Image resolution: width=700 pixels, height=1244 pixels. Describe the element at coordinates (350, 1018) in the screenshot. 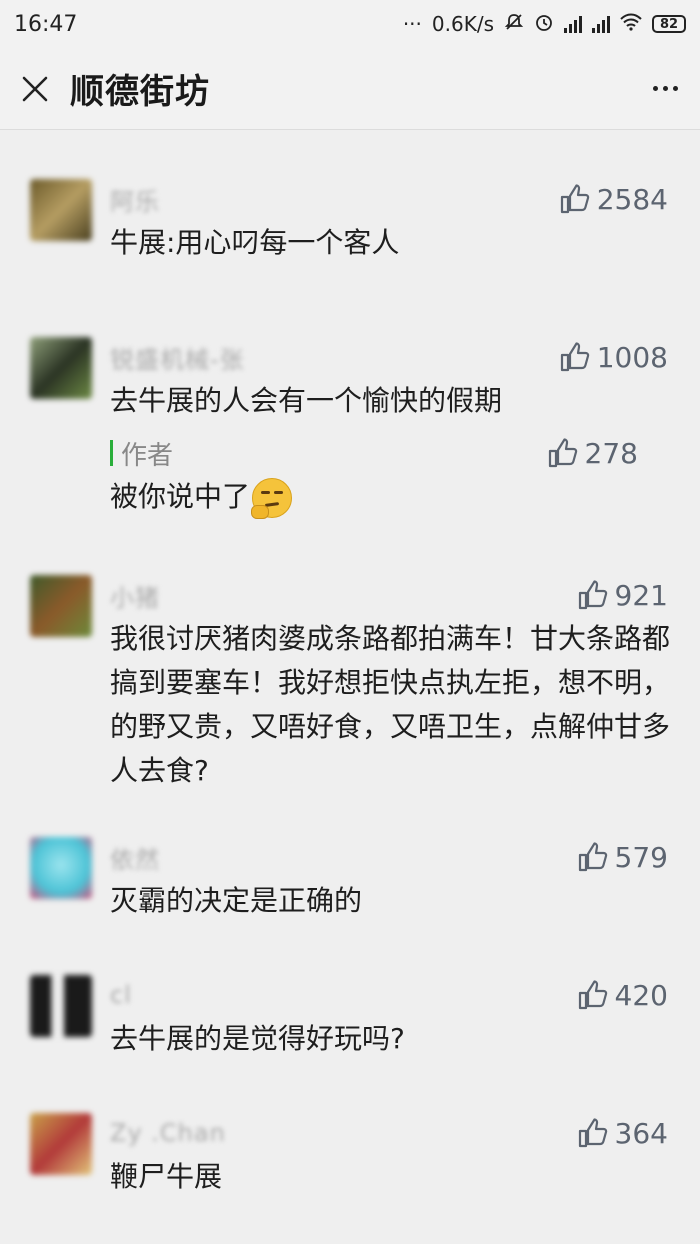

I see `comment-item: cl 420 去牛展的是觉得好玩吗?` at that location.